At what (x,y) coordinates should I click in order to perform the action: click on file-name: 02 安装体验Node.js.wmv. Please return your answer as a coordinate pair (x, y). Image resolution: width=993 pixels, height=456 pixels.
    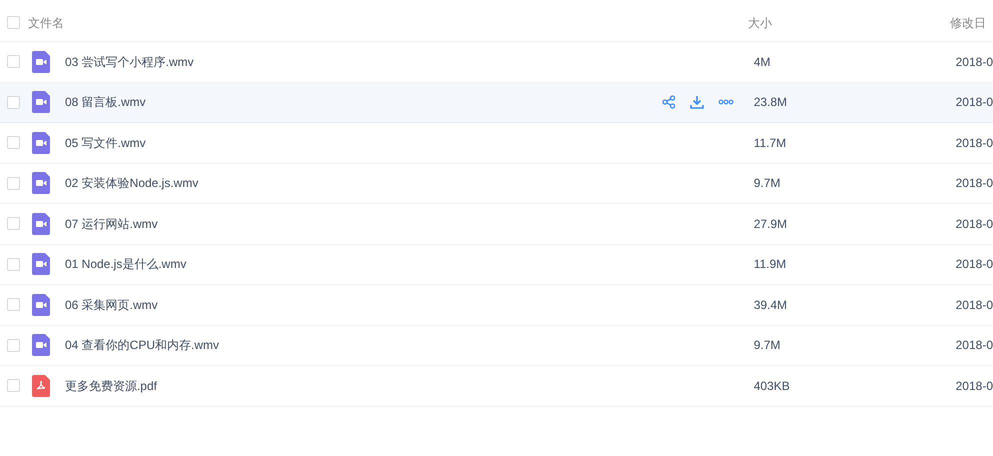
    Looking at the image, I should click on (131, 183).